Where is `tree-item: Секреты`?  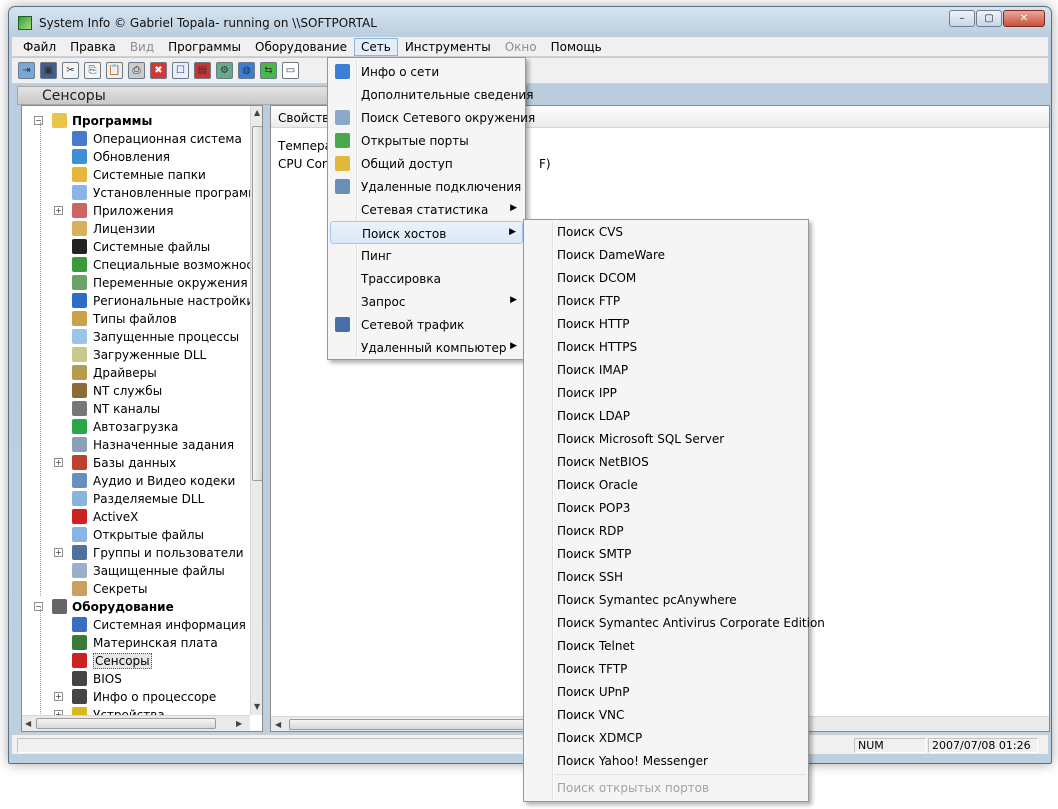
tree-item: Секреты is located at coordinates (136, 589).